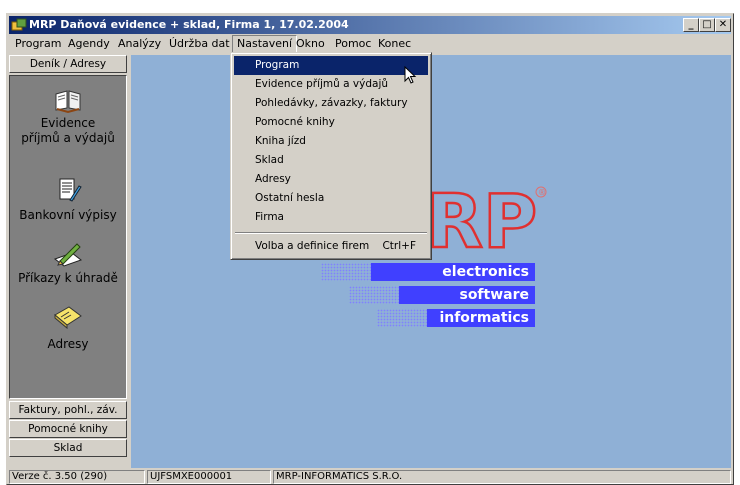 The height and width of the screenshot is (485, 740). I want to click on logo-informatics: informatics, so click(481, 318).